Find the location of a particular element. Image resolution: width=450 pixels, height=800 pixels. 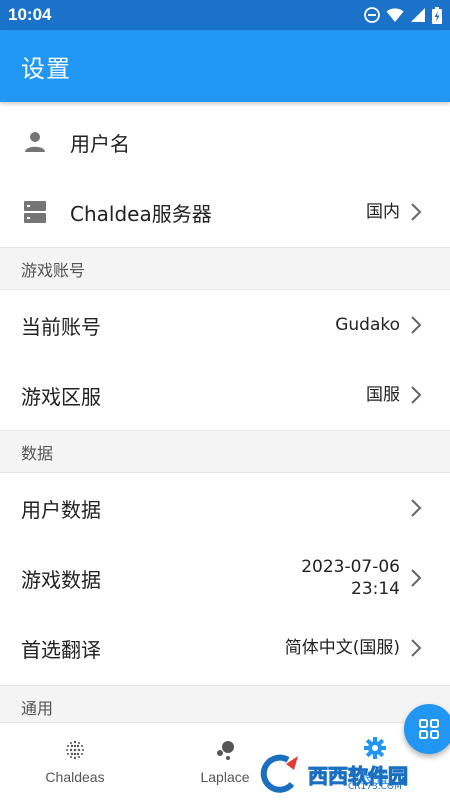

current-account-value: Gudako is located at coordinates (367, 325).